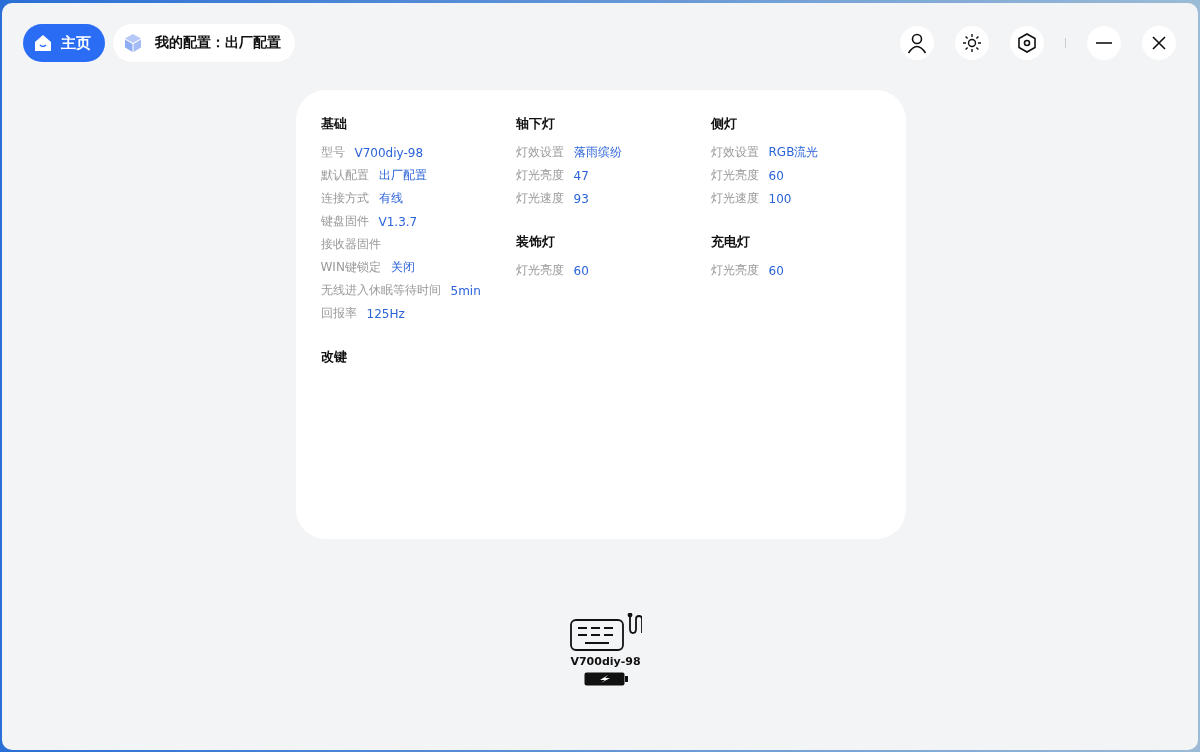 This screenshot has height=752, width=1200. I want to click on setting-value: V700diy-98, so click(389, 152).